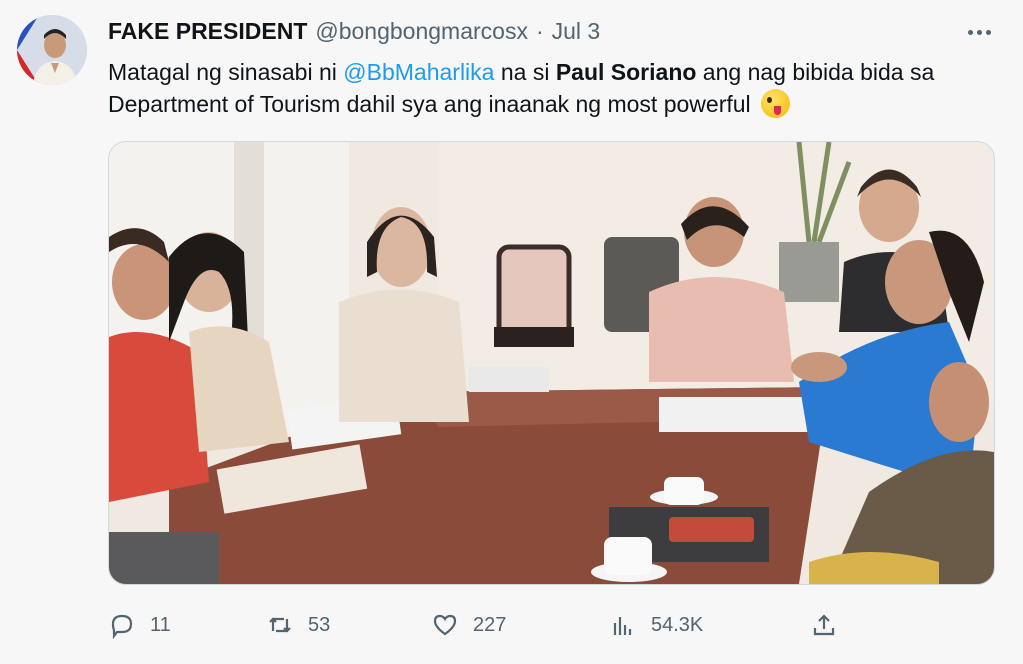  I want to click on retweet-count: 53, so click(319, 624).